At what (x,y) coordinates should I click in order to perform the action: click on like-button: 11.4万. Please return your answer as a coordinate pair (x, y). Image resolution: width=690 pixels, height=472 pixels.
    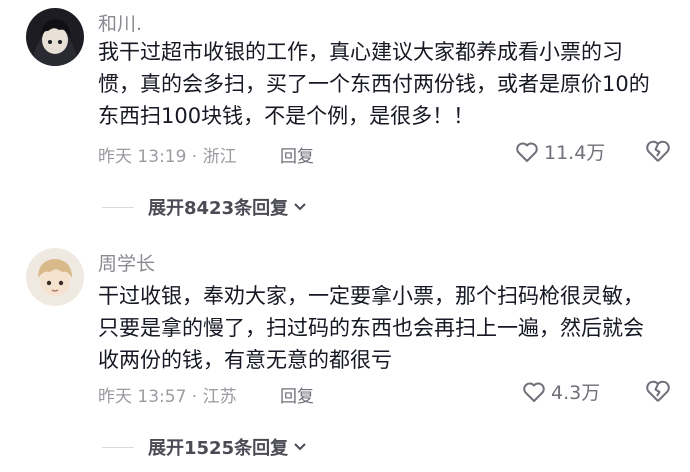
    Looking at the image, I should click on (560, 151).